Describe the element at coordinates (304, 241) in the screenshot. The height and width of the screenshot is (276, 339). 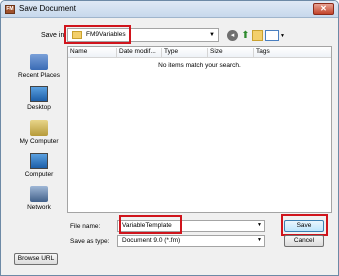
I see `cancel-button: Cancel` at that location.